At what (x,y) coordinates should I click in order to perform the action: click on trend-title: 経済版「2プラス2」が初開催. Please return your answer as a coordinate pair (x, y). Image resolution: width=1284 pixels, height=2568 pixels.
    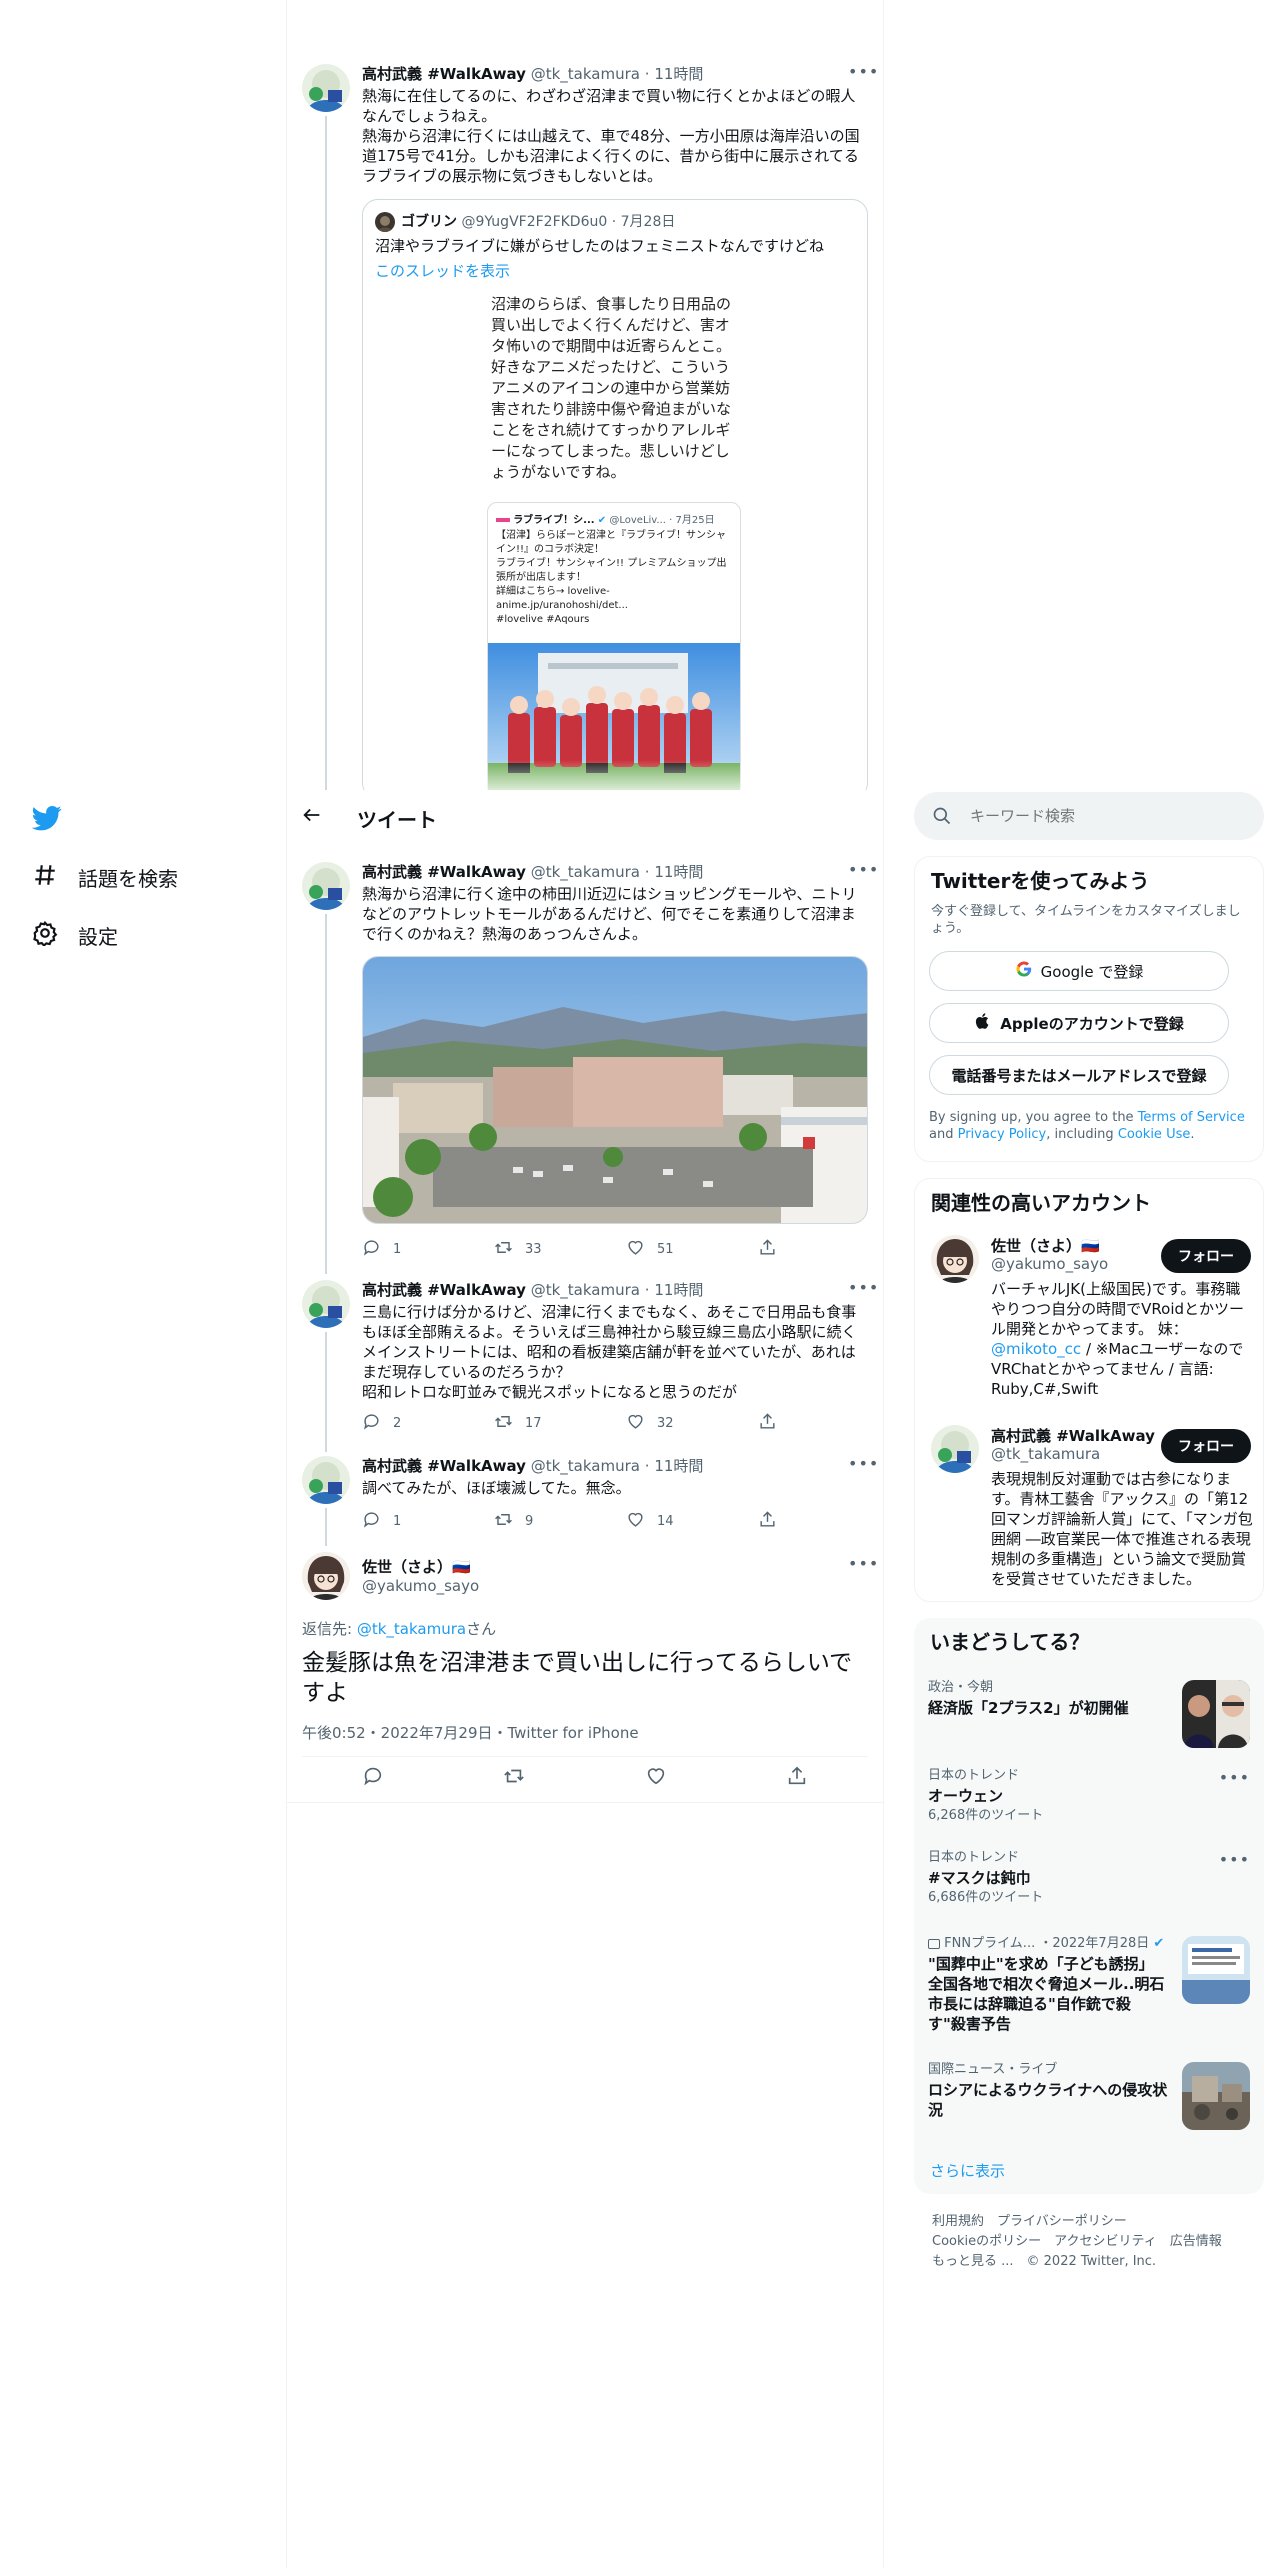
    Looking at the image, I should click on (1028, 1708).